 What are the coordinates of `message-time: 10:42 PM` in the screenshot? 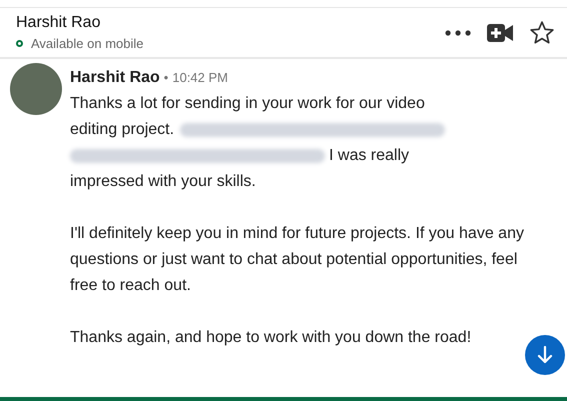 It's located at (200, 78).